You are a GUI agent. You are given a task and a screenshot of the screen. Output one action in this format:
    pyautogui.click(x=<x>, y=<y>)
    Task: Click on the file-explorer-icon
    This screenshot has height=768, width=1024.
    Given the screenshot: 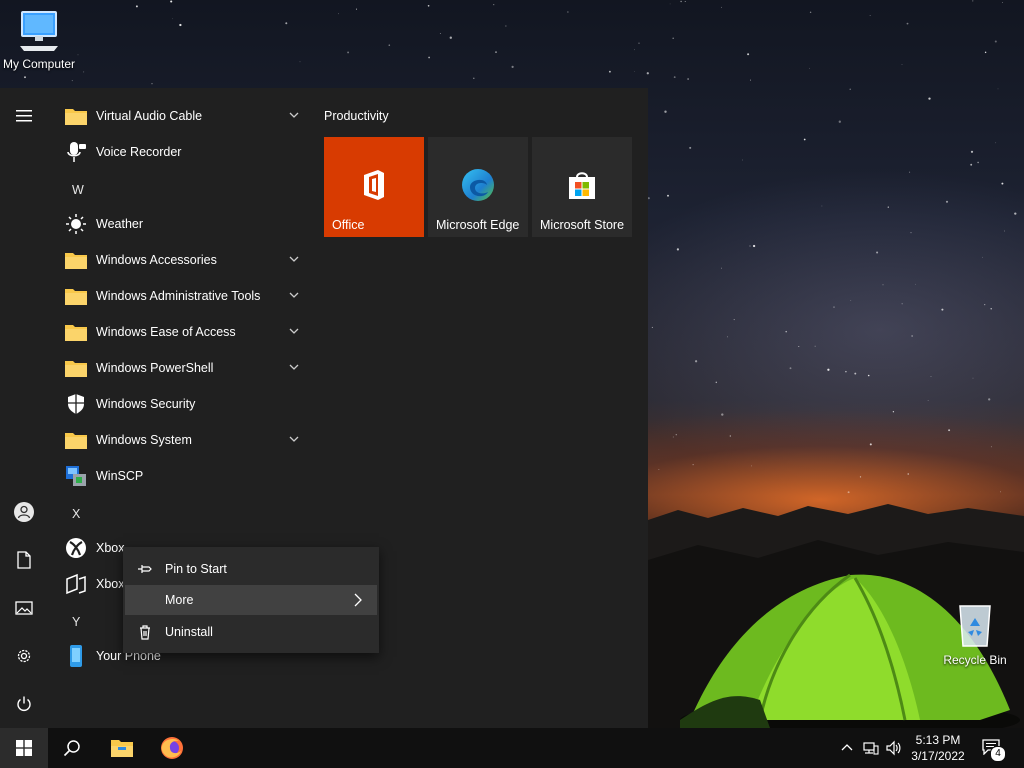 What is the action you would take?
    pyautogui.click(x=122, y=748)
    